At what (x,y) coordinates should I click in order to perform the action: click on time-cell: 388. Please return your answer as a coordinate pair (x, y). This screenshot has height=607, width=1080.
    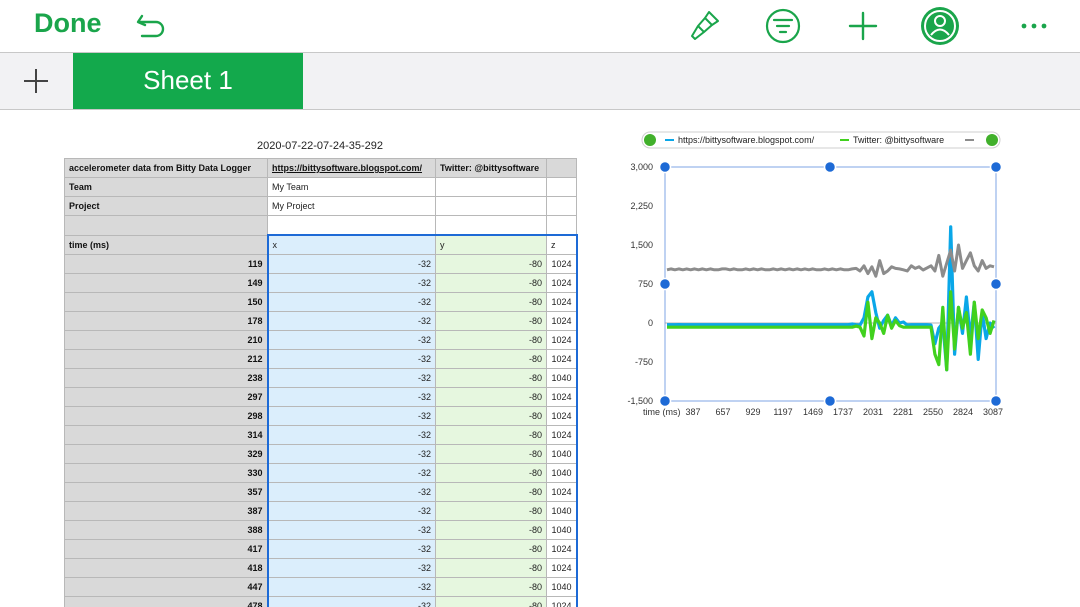
    Looking at the image, I should click on (166, 530).